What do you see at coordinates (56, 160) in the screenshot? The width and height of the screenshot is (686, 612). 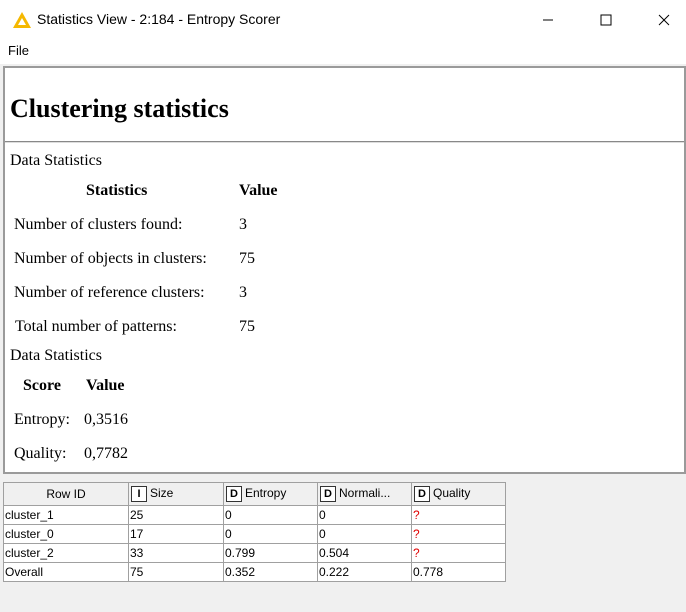 I see `data-statistics-label: Data Statistics` at bounding box center [56, 160].